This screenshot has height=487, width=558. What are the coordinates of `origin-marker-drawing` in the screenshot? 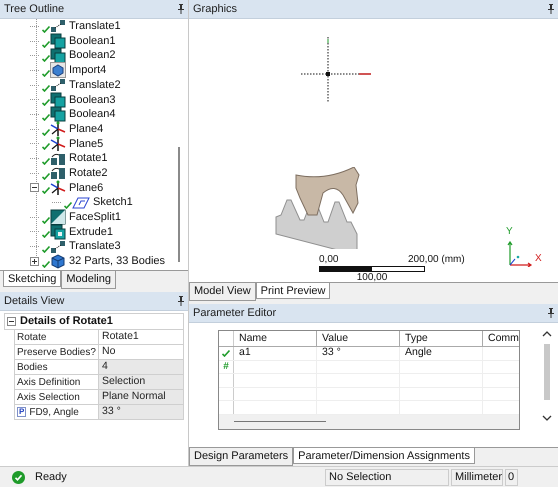 It's located at (337, 70).